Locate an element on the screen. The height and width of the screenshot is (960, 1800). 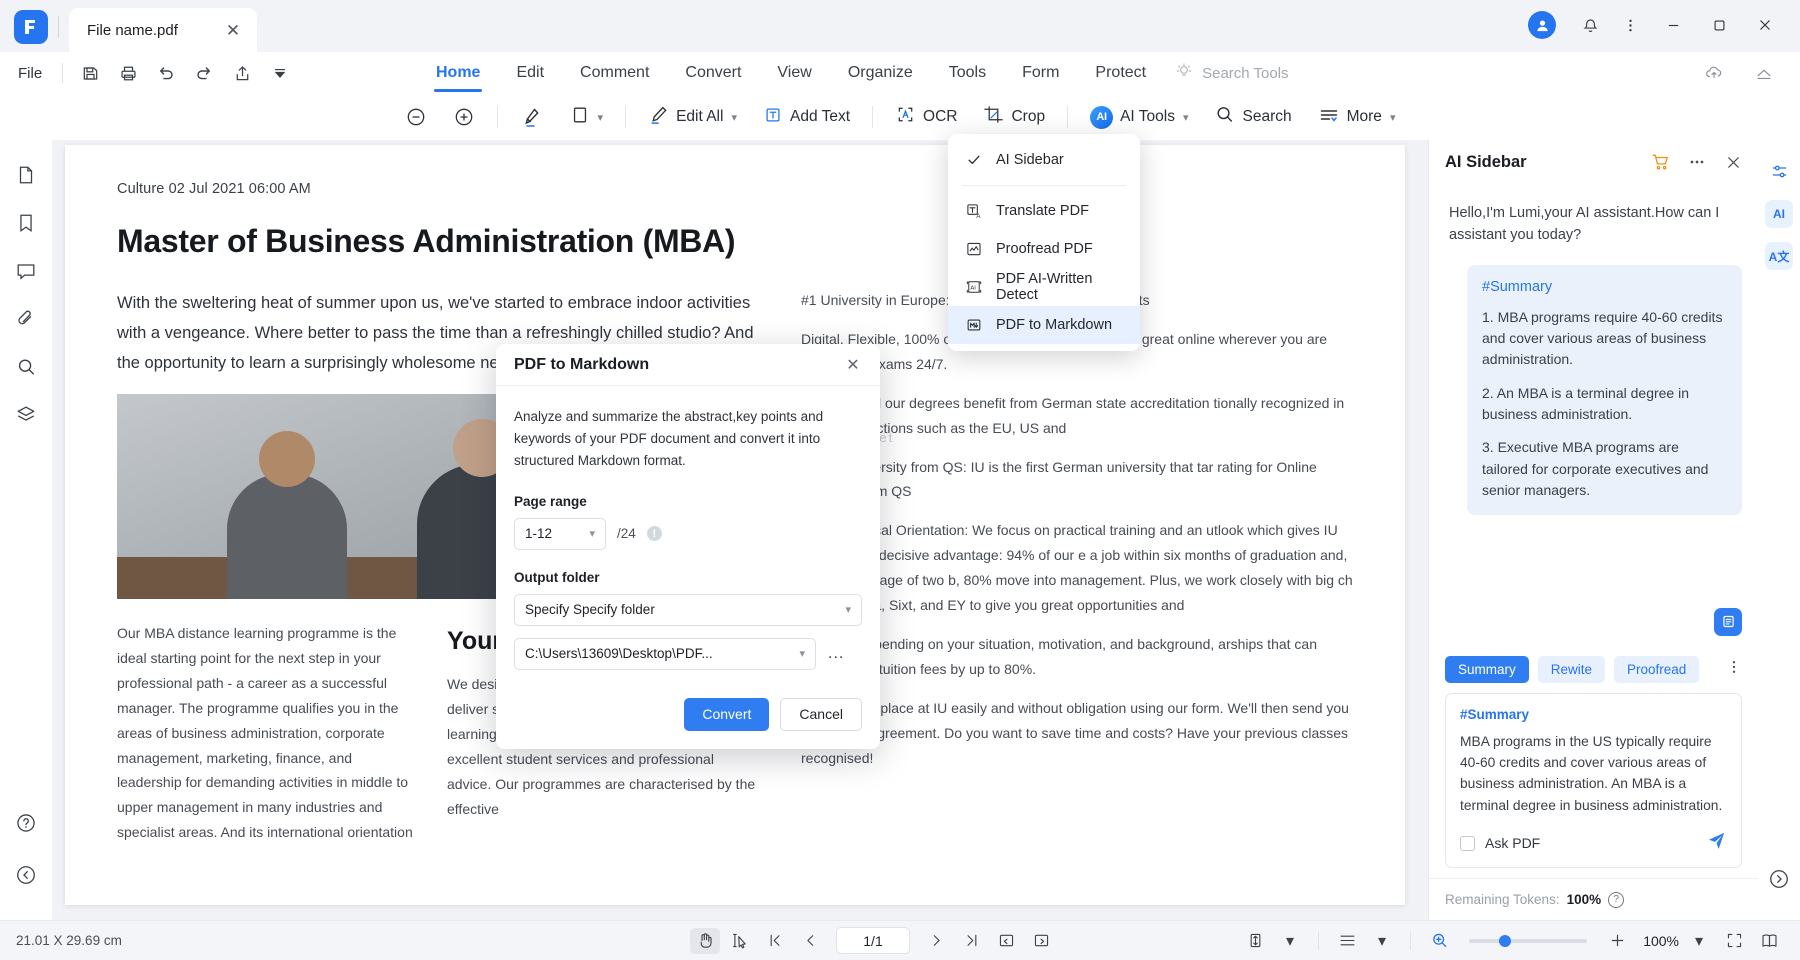
fit-page-icon is located at coordinates (1006, 941).